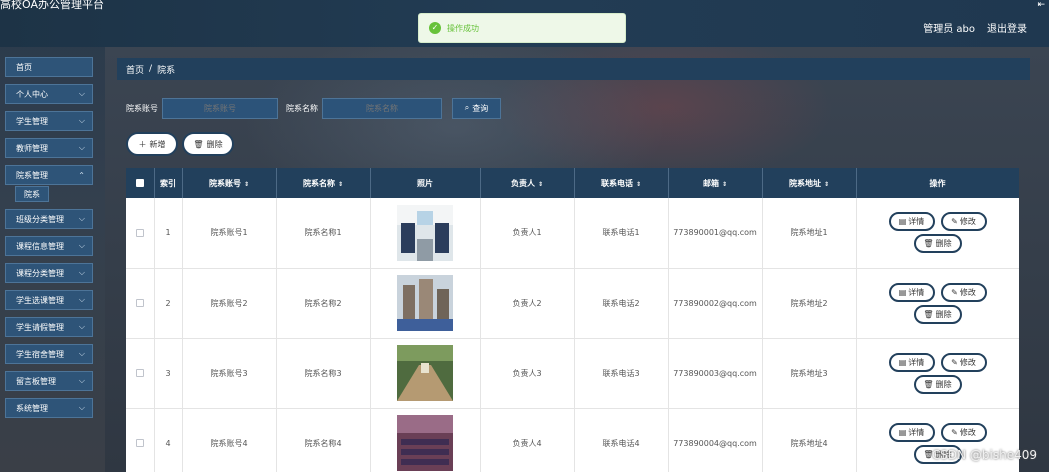 Image resolution: width=1049 pixels, height=472 pixels. Describe the element at coordinates (49, 273) in the screenshot. I see `sidebar-item-course-categories: 课程分类管理 ⌵` at that location.